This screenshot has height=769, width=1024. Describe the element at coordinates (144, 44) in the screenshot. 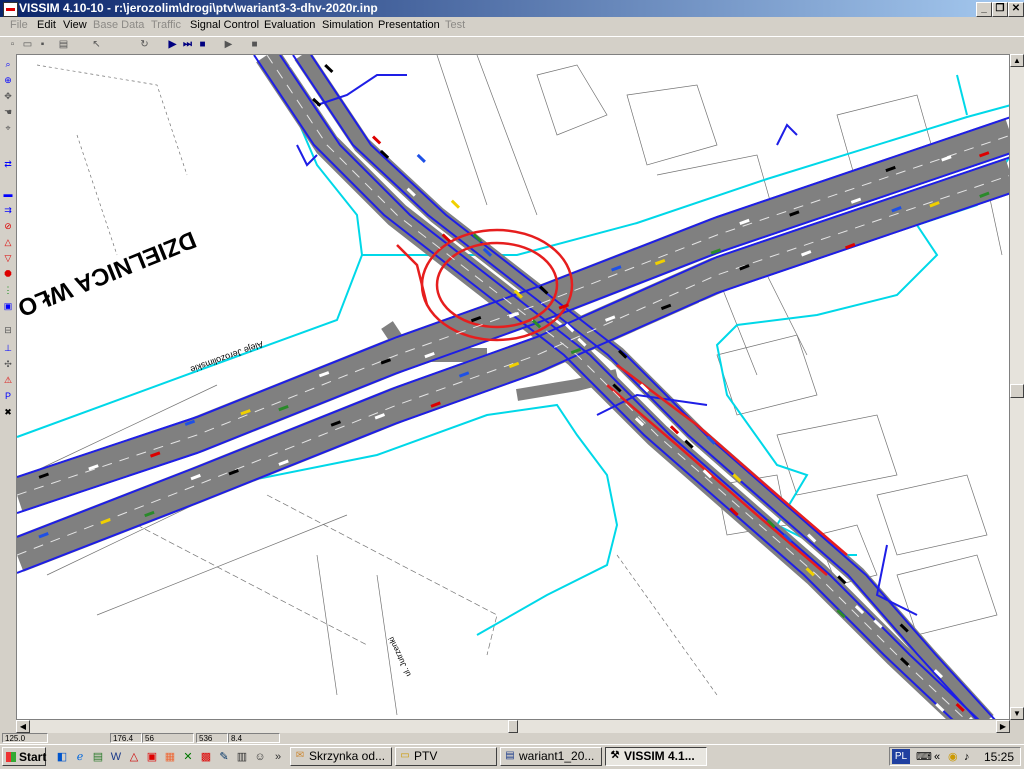

I see `rotate-icon: ↻` at that location.